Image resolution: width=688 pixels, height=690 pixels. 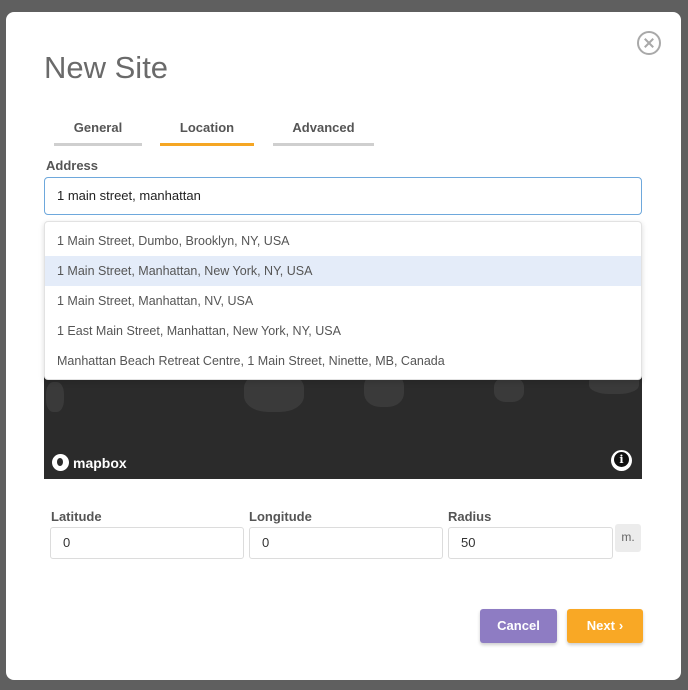 What do you see at coordinates (628, 538) in the screenshot?
I see `radius-unit: m.` at bounding box center [628, 538].